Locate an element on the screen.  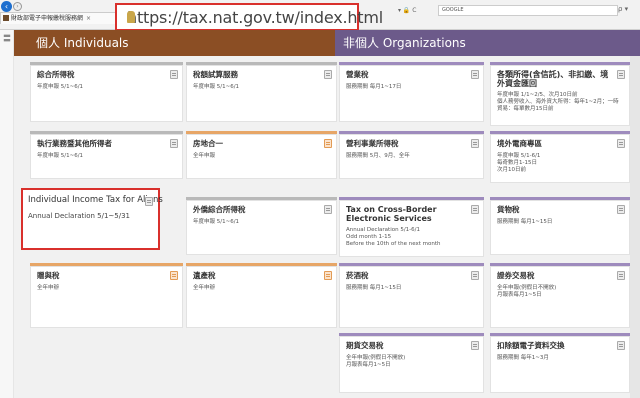
search-icon: ρ ▾ is located at coordinates (623, 9).